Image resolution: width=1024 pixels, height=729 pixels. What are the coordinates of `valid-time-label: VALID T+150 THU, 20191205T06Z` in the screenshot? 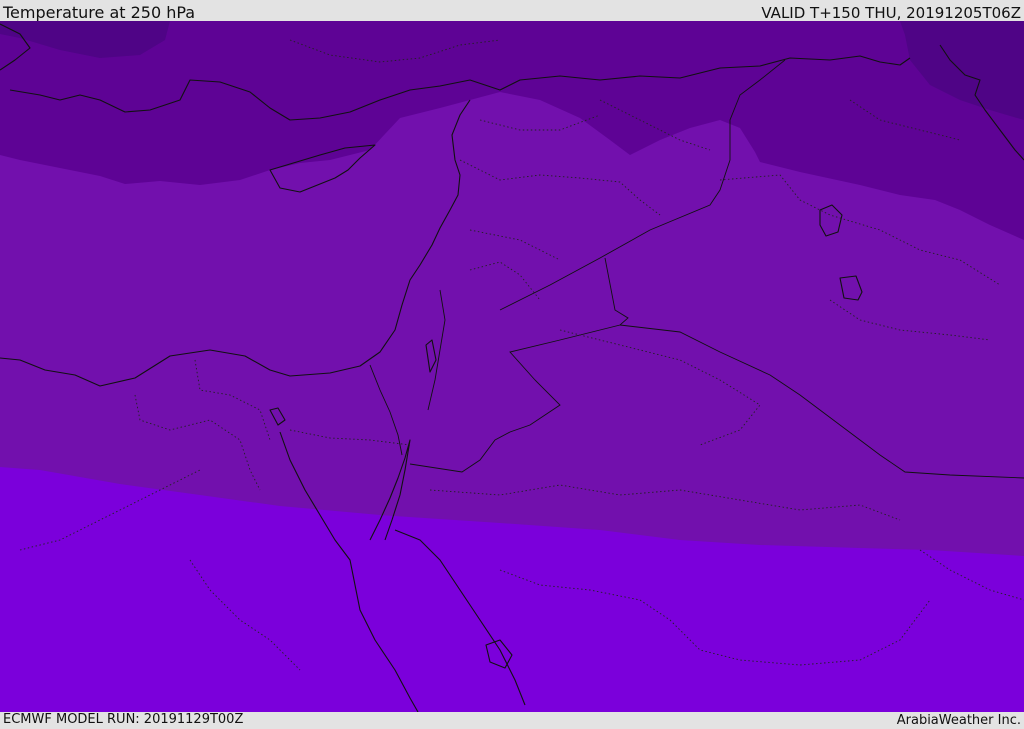 It's located at (891, 13).